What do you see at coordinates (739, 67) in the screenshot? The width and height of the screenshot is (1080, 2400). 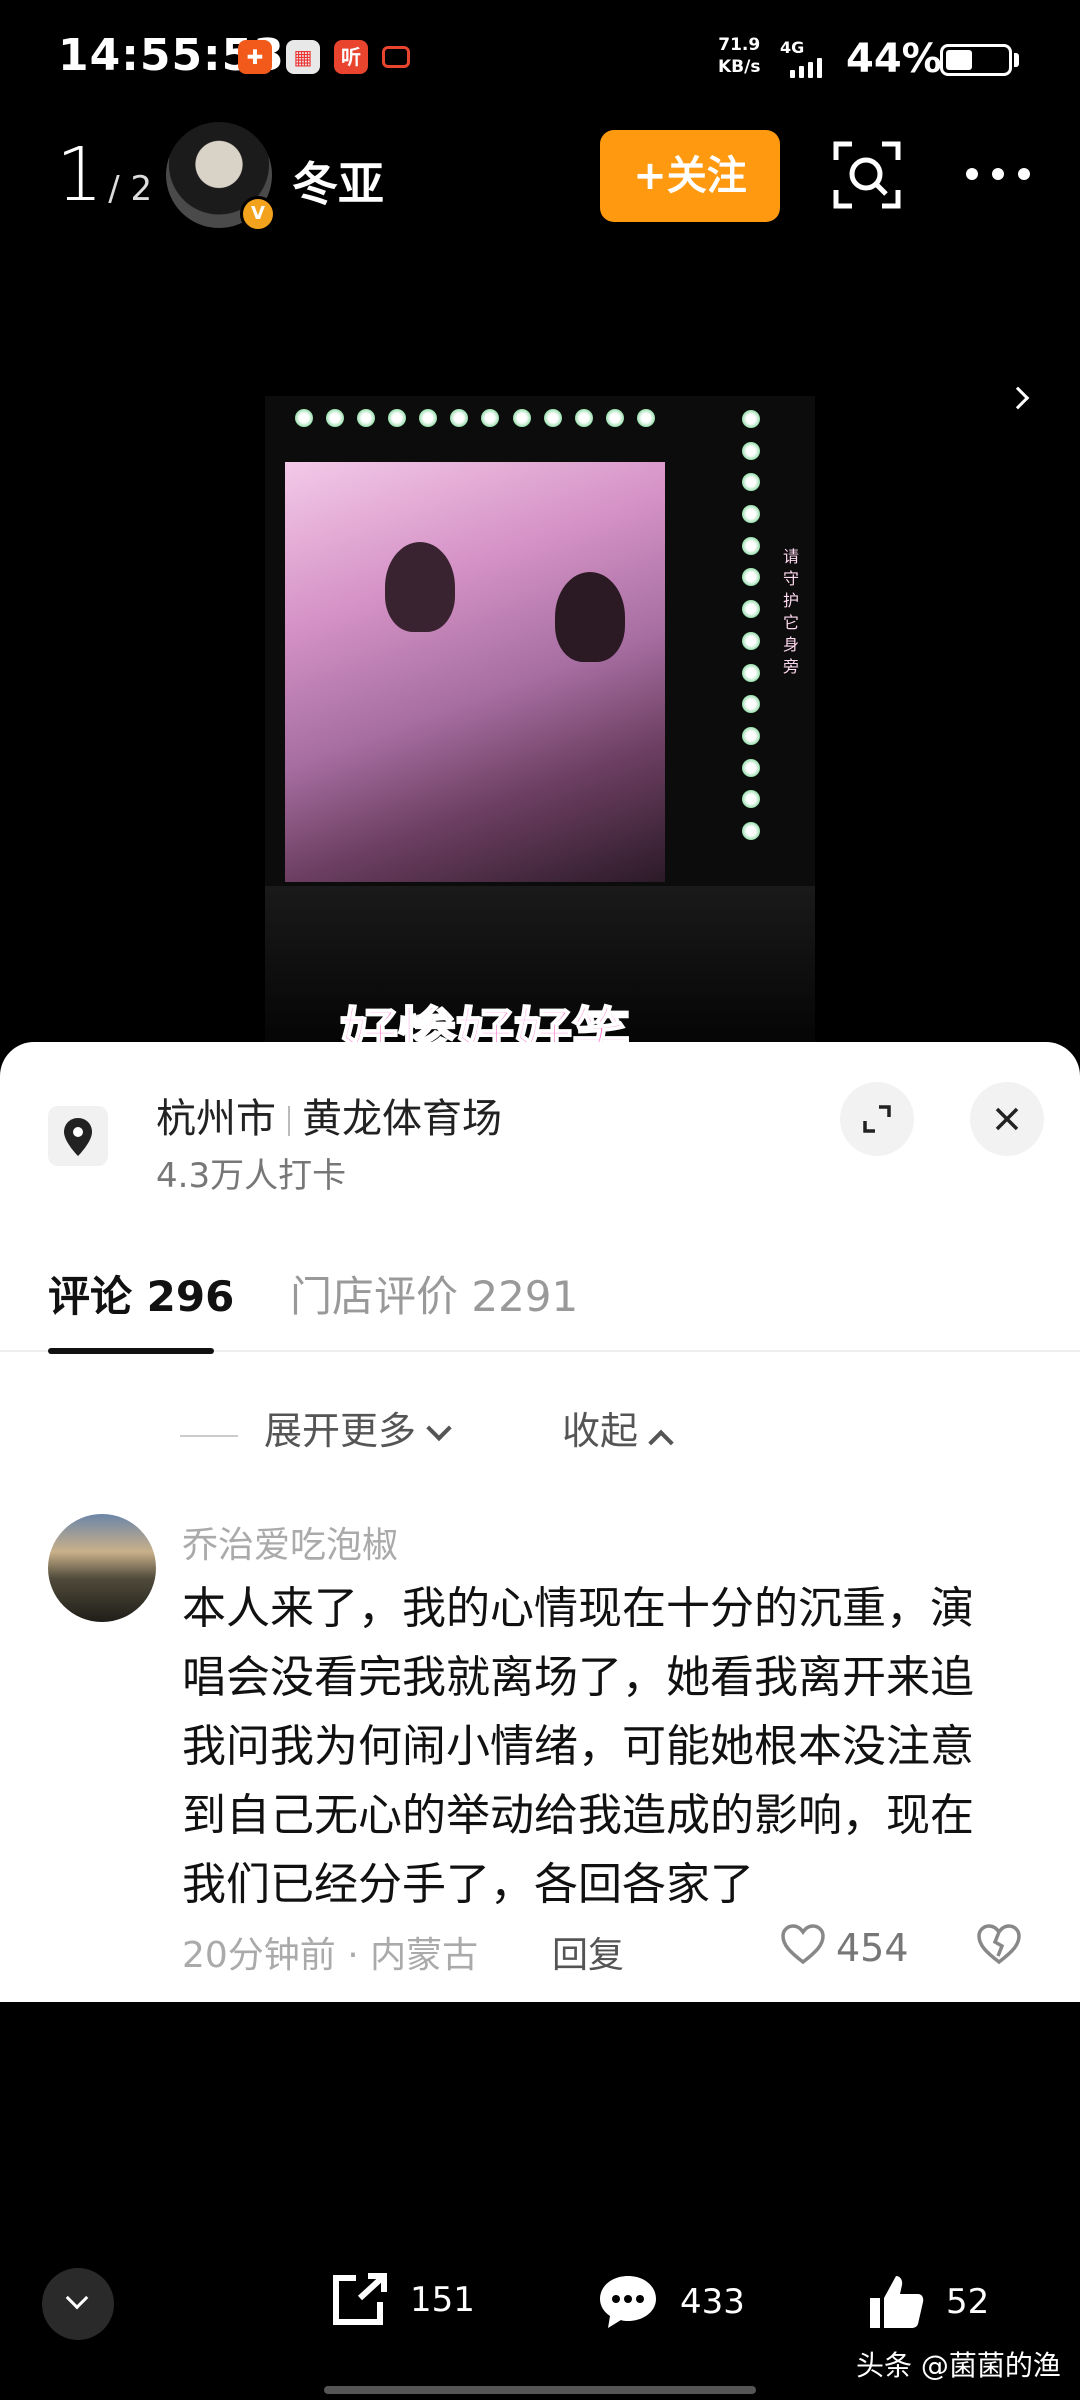 I see `network-speed-unit: KB/s` at bounding box center [739, 67].